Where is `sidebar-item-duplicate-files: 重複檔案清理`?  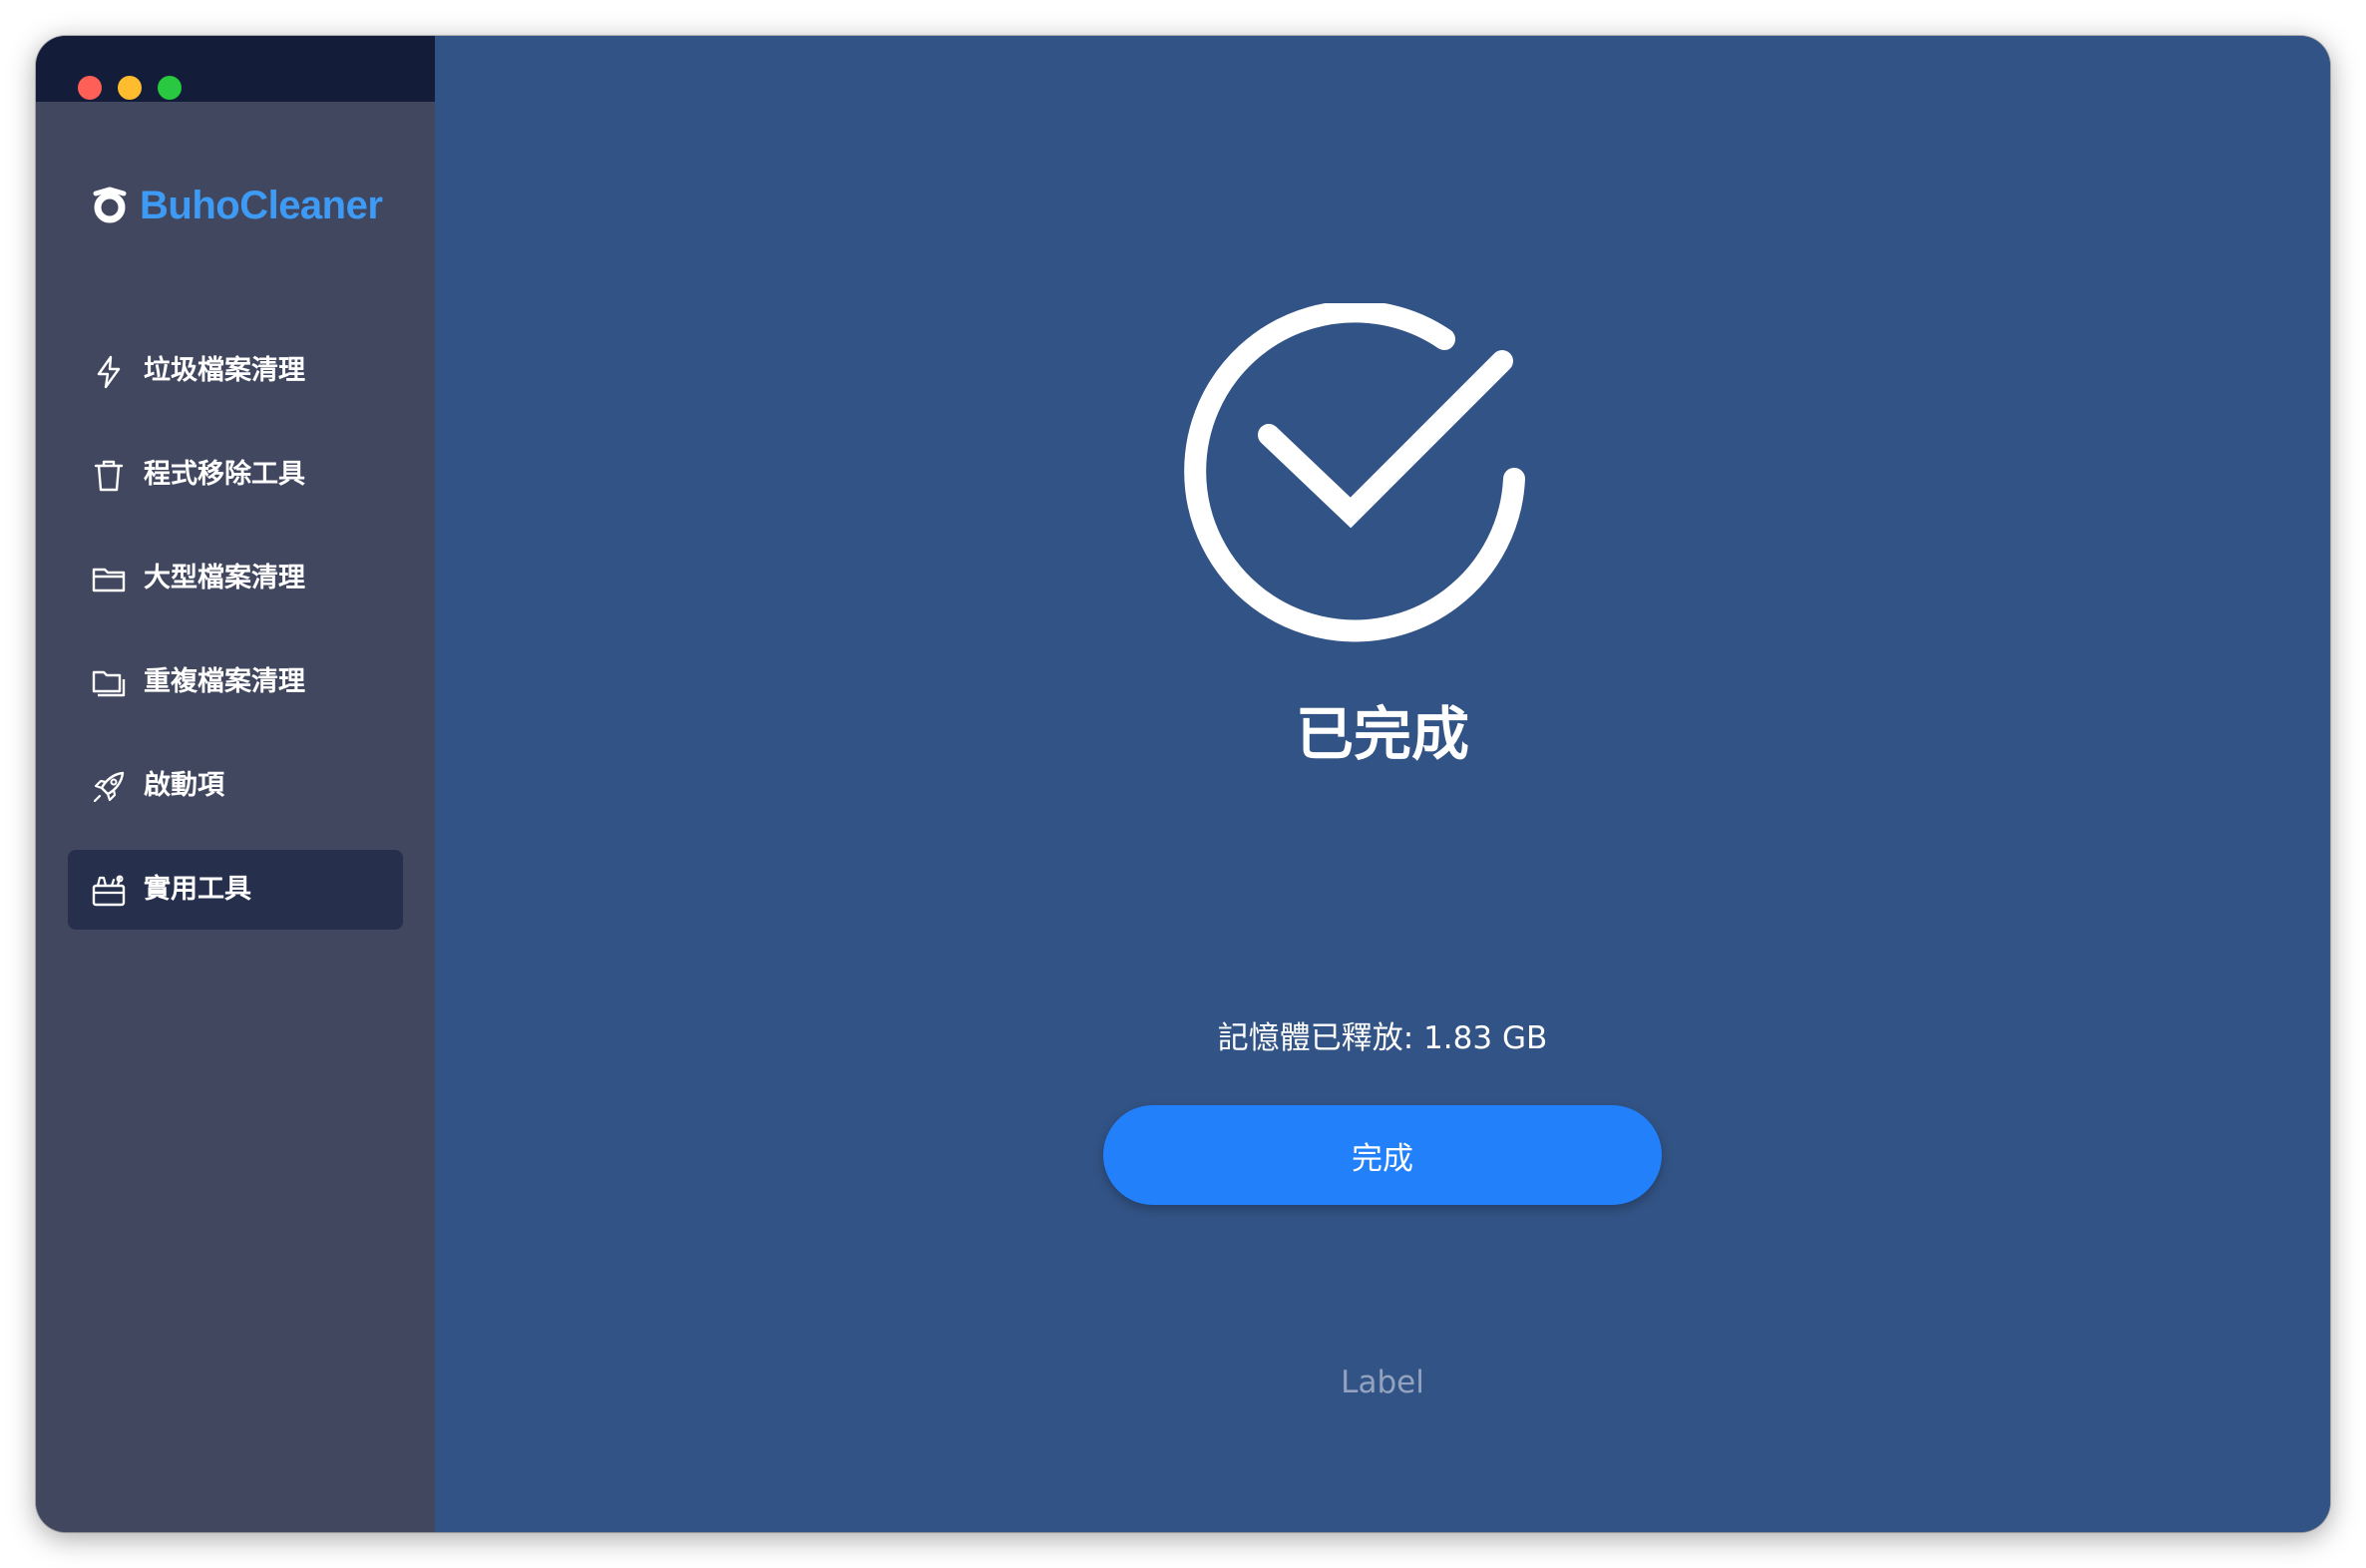
sidebar-item-duplicate-files: 重複檔案清理 is located at coordinates (236, 682).